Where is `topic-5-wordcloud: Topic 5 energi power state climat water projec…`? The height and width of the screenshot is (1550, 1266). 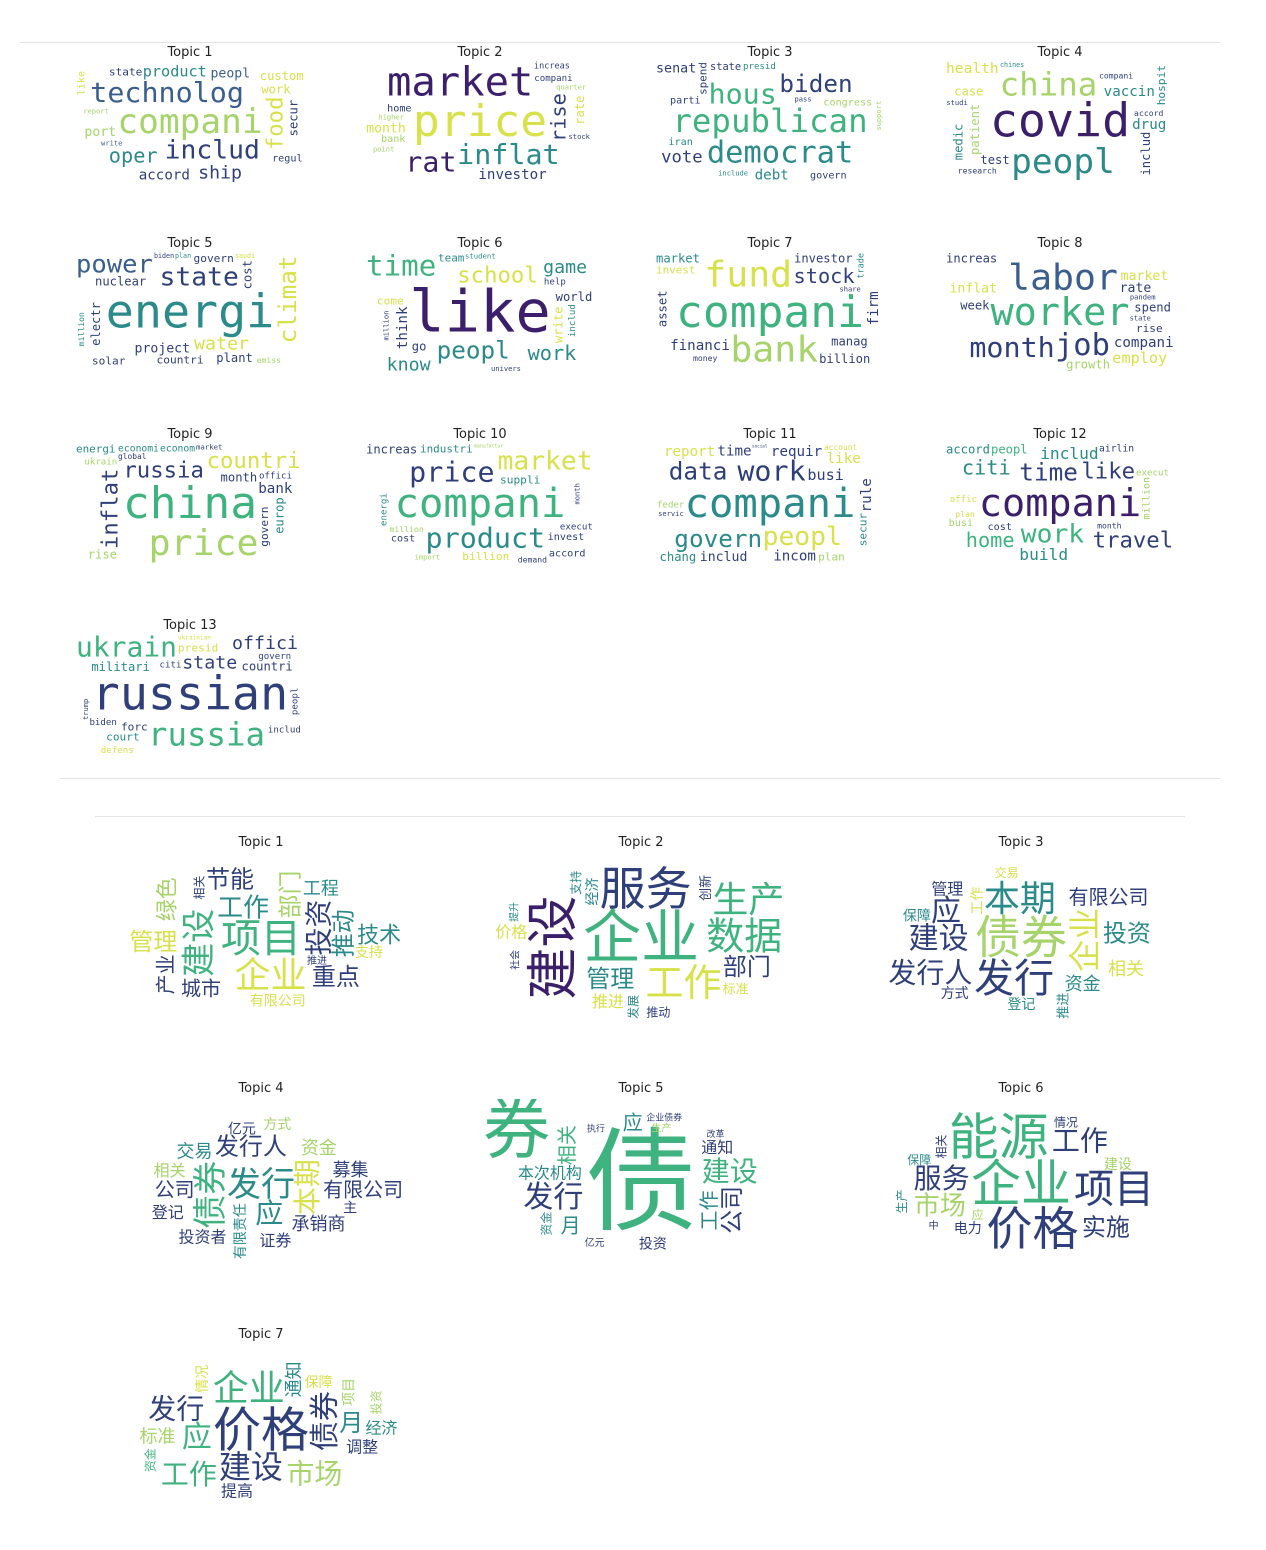
topic-5-wordcloud: Topic 5 energi power state climat water projec… is located at coordinates (190, 305).